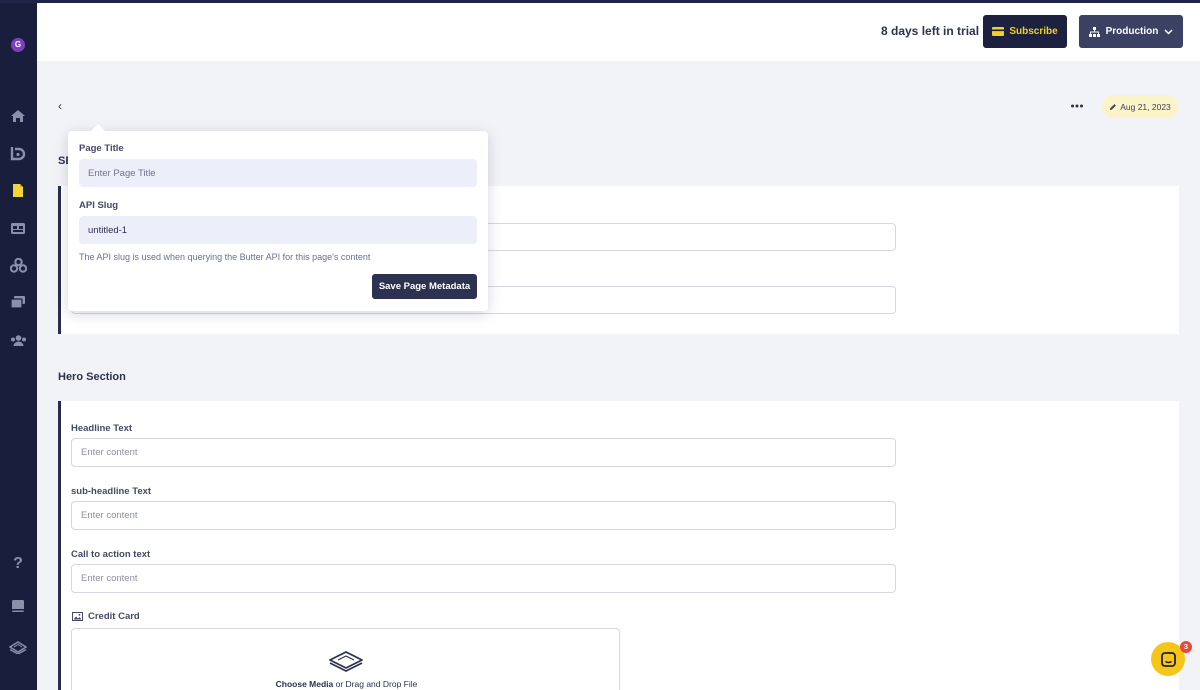  I want to click on media-drop-zone: Choose Media or Drag and Drop File, so click(345, 659).